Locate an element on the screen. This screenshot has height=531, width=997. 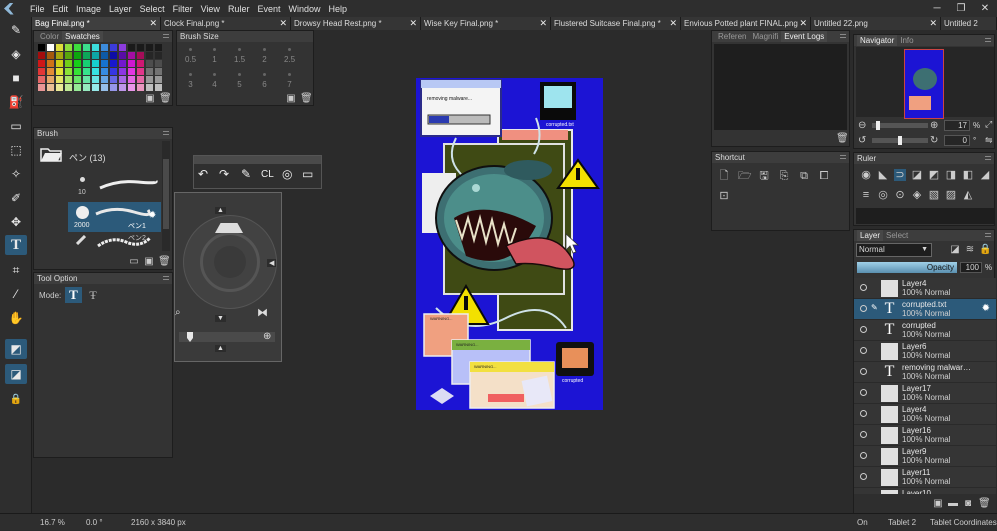
zoom-out-icon: ⌕ is located at coordinates (178, 312).